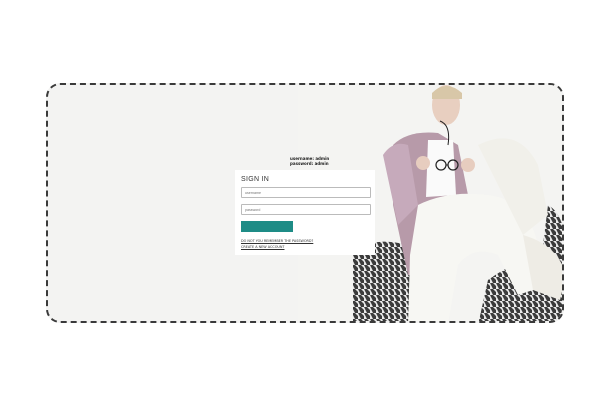 The width and height of the screenshot is (612, 408). What do you see at coordinates (305, 247) in the screenshot?
I see `create-account-link: CREATE A NEW ACCOUNT` at bounding box center [305, 247].